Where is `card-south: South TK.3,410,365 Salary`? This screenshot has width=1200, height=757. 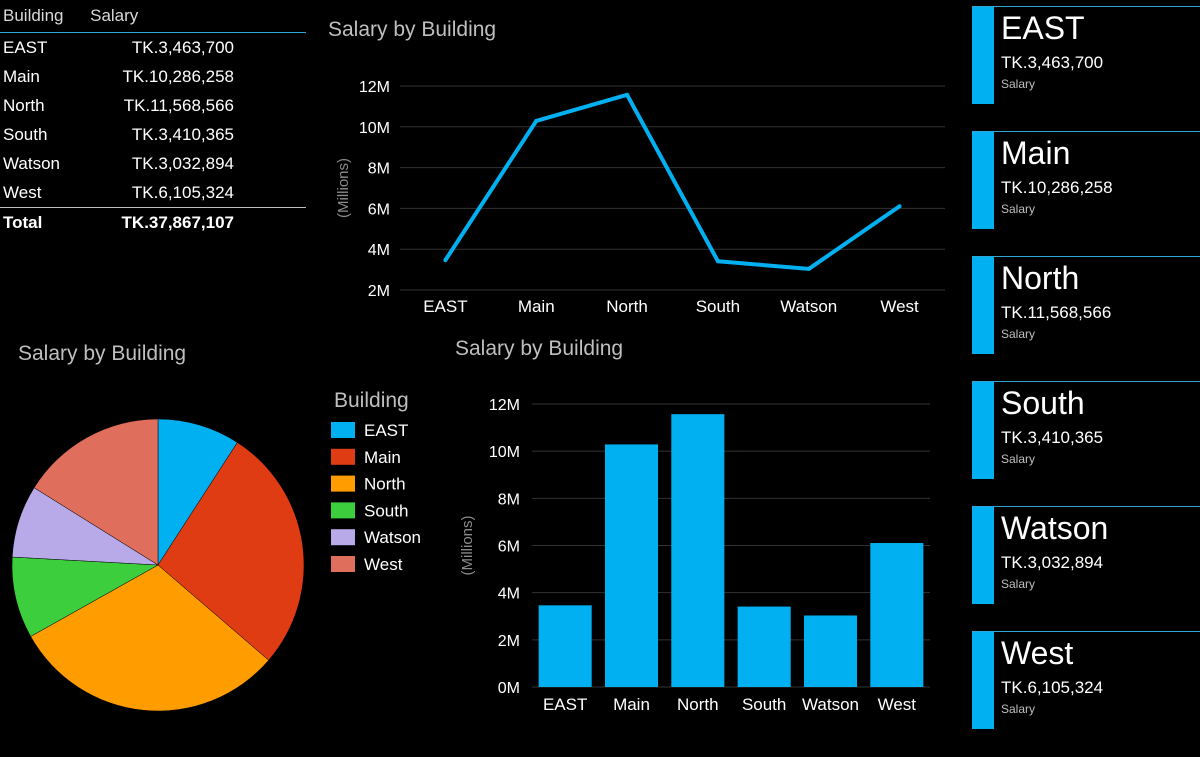
card-south: South TK.3,410,365 Salary is located at coordinates (1086, 430).